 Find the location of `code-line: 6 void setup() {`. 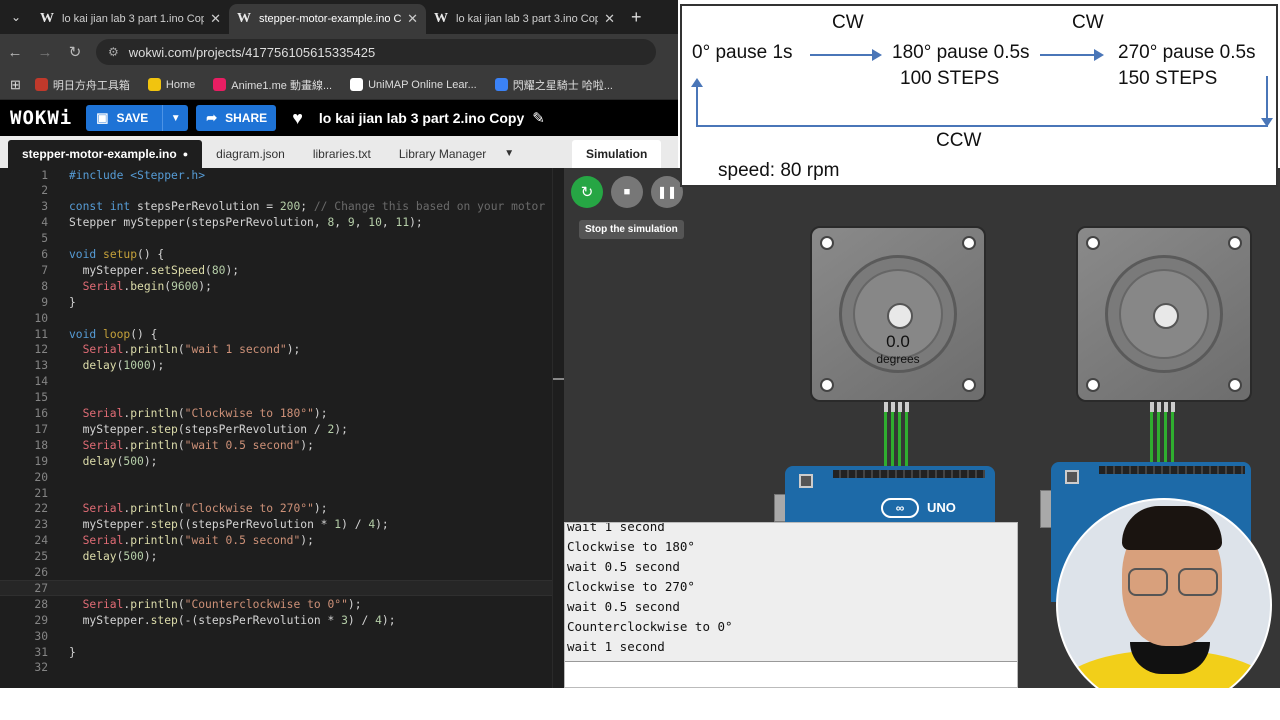

code-line: 6 void setup() { is located at coordinates (276, 255).